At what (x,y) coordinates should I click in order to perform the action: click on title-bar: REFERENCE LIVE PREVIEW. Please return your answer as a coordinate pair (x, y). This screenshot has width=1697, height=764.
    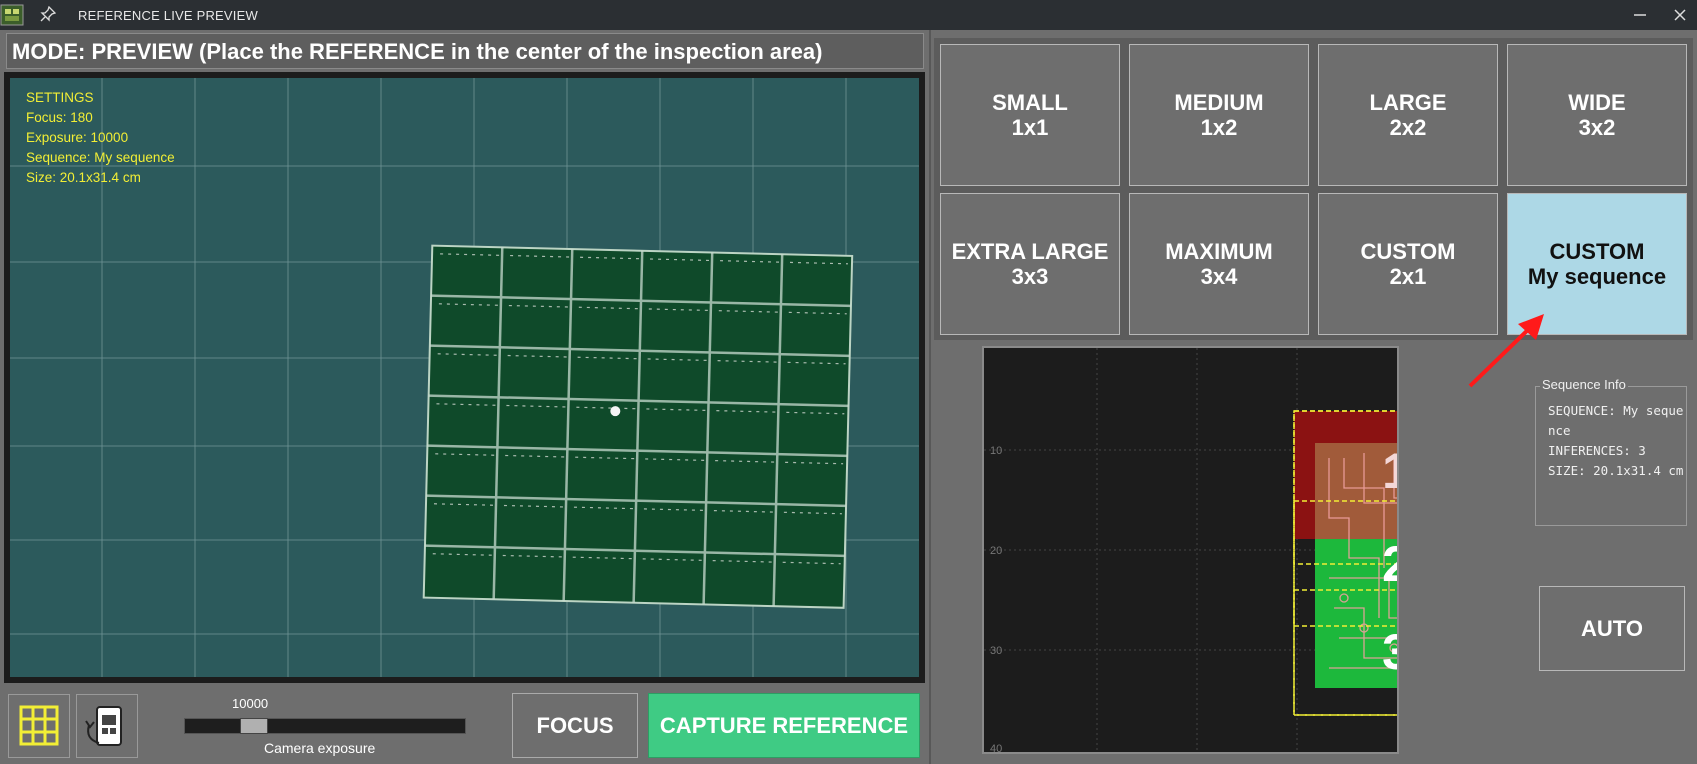
    Looking at the image, I should click on (848, 15).